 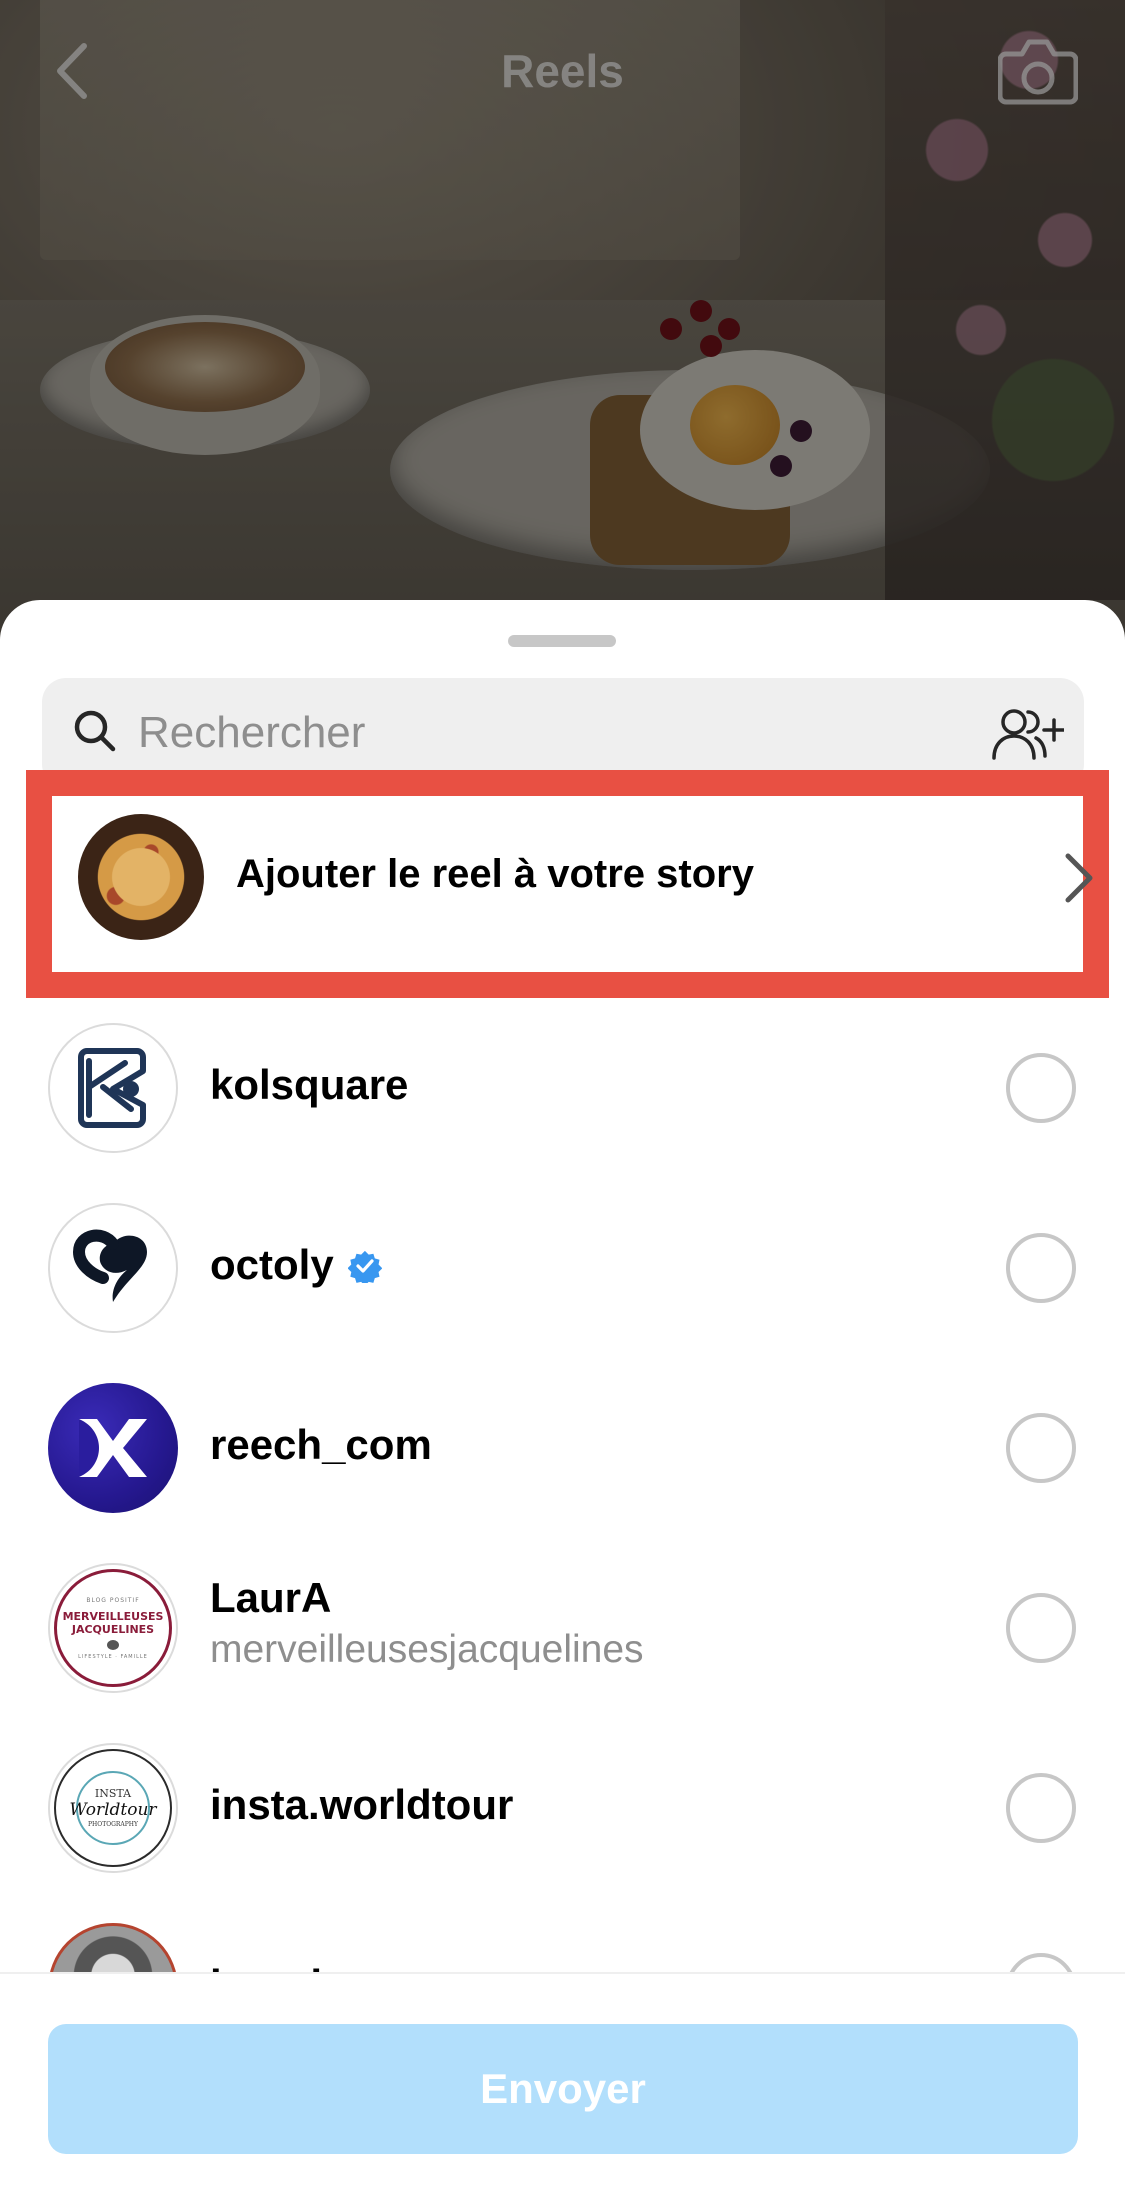 I want to click on octoly-logo-icon, so click(x=109, y=1265).